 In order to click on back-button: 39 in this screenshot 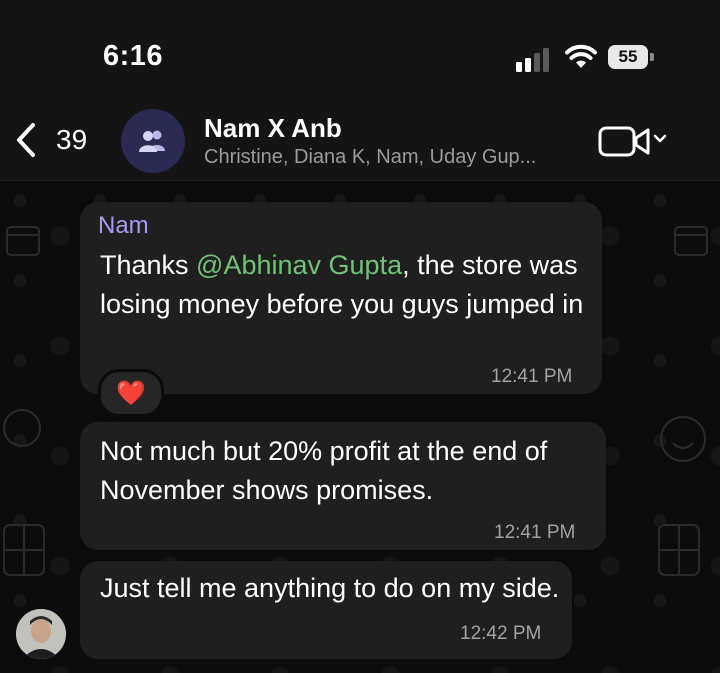, I will do `click(57, 140)`.